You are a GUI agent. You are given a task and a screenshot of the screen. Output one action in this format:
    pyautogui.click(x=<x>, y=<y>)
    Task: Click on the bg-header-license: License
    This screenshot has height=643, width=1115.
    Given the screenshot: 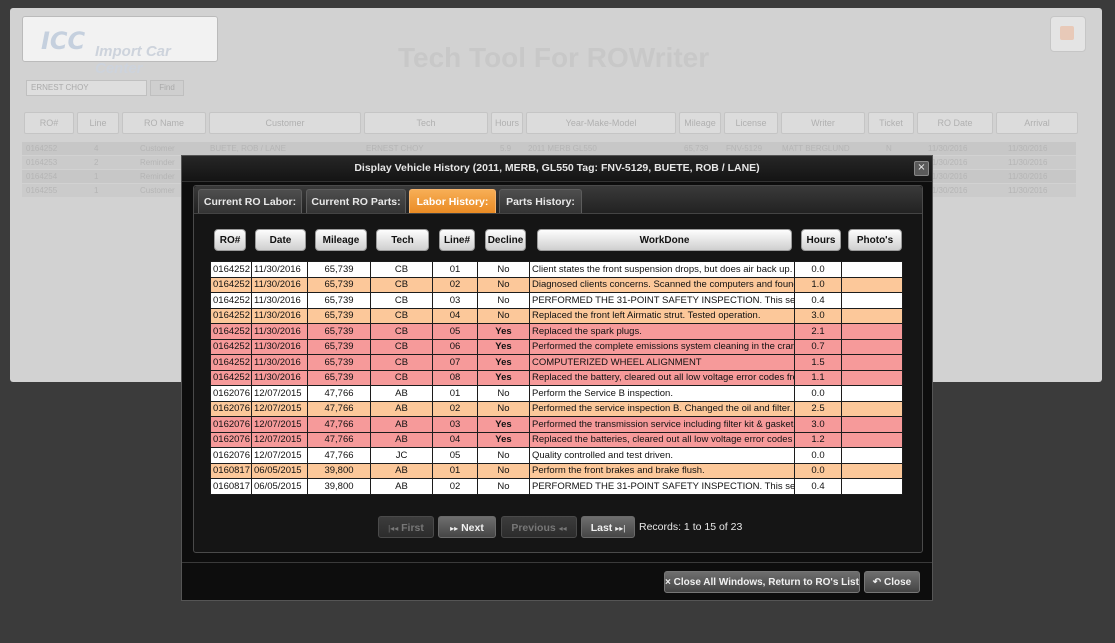 What is the action you would take?
    pyautogui.click(x=751, y=123)
    